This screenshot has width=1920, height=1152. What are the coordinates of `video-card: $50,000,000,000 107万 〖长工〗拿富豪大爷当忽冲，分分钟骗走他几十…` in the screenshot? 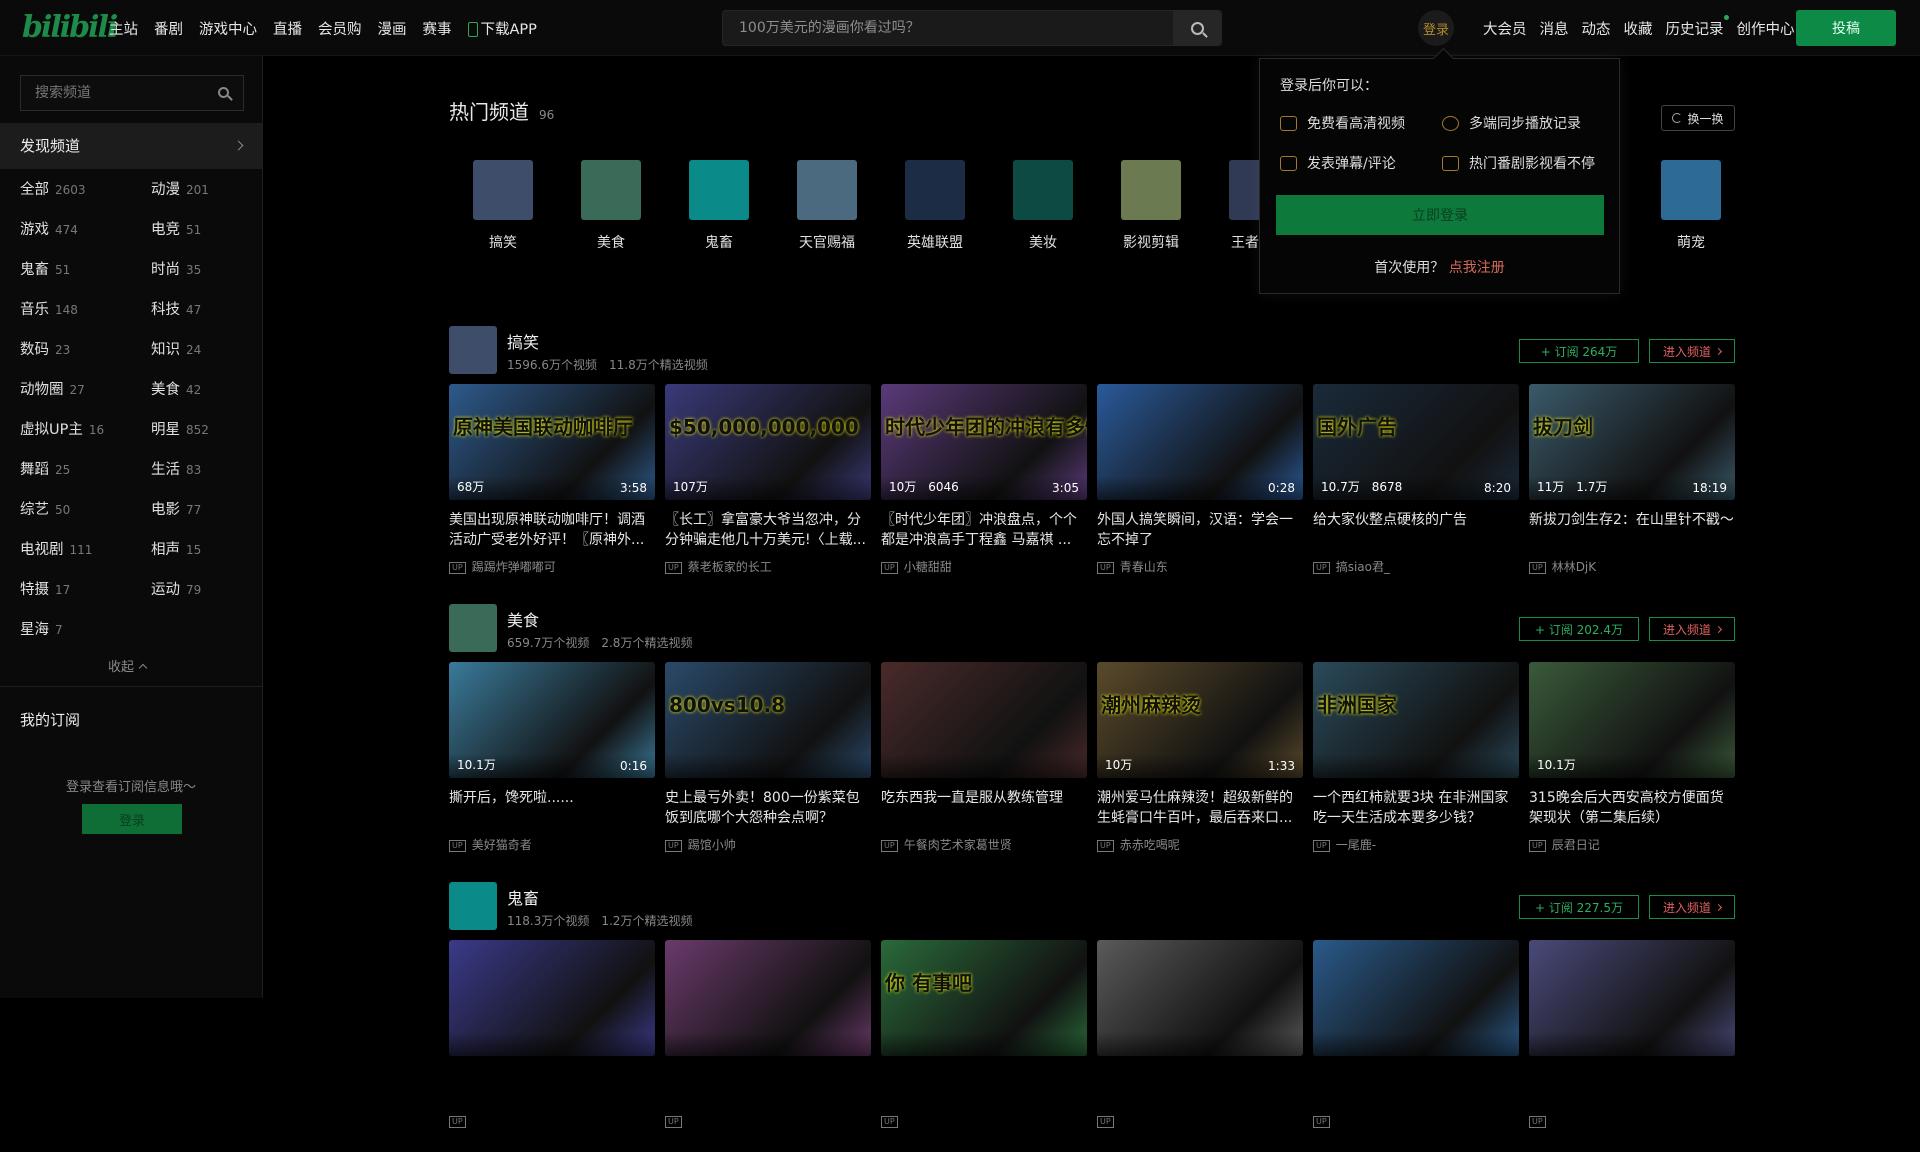 It's located at (768, 479).